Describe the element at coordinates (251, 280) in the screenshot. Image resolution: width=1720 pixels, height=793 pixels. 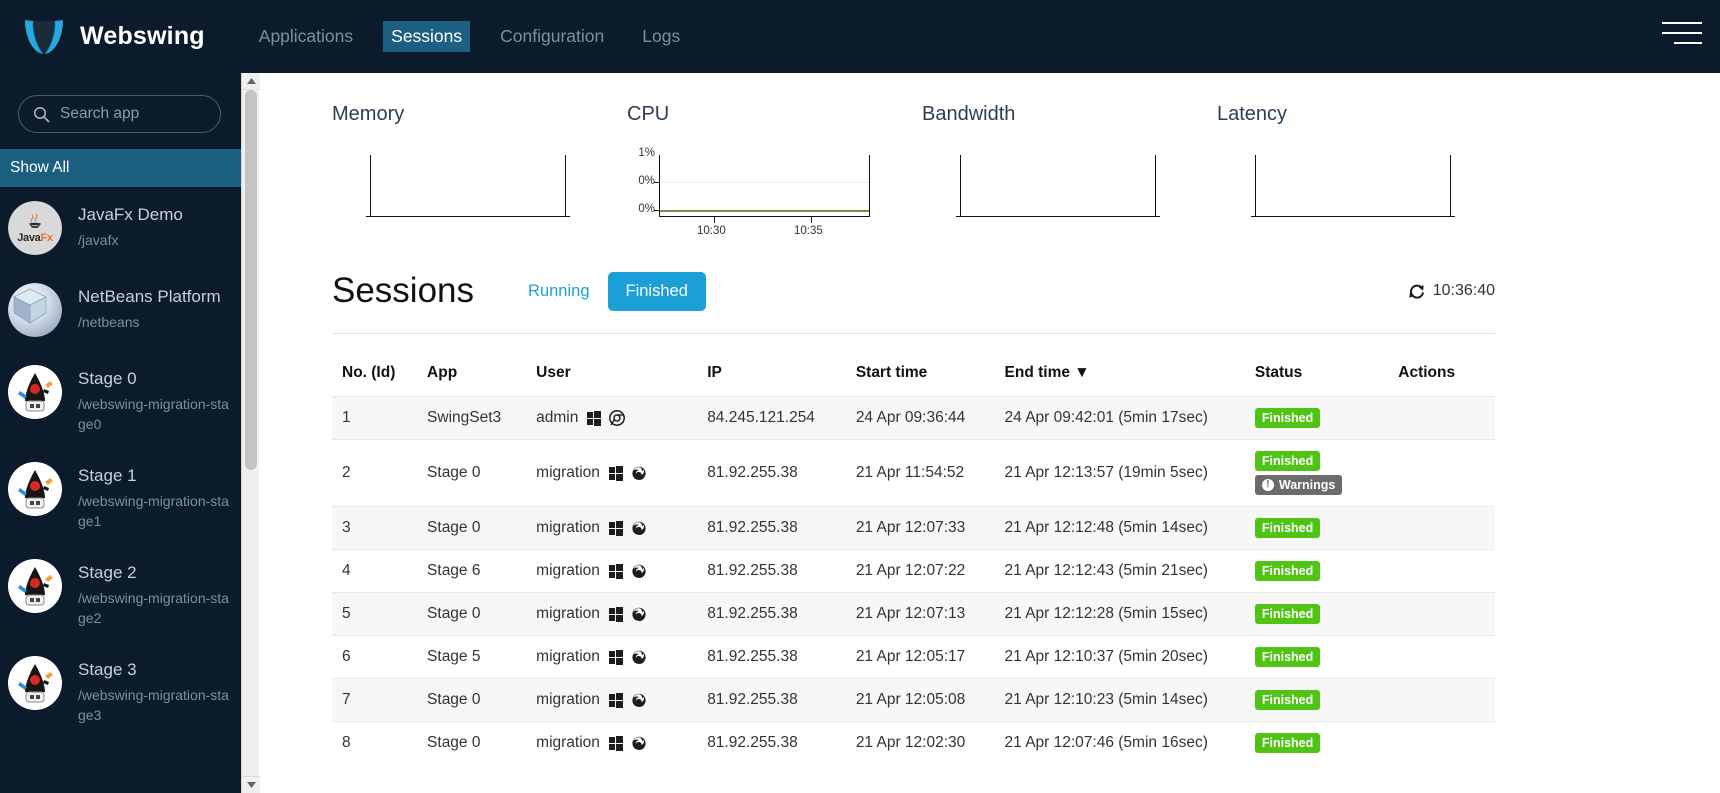
I see `scrollbar-thumb` at that location.